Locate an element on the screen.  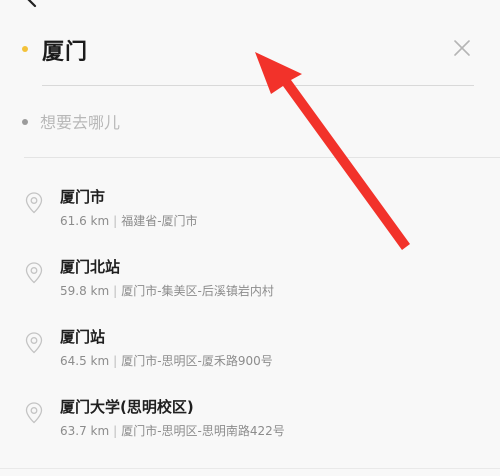
result-name: 厦门市 is located at coordinates (83, 197).